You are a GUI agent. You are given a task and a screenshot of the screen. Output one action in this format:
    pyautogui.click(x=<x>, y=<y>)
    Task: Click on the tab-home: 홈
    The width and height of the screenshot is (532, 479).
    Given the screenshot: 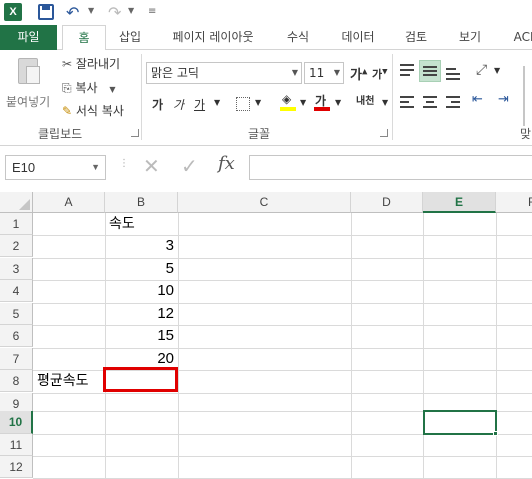 What is the action you would take?
    pyautogui.click(x=84, y=38)
    